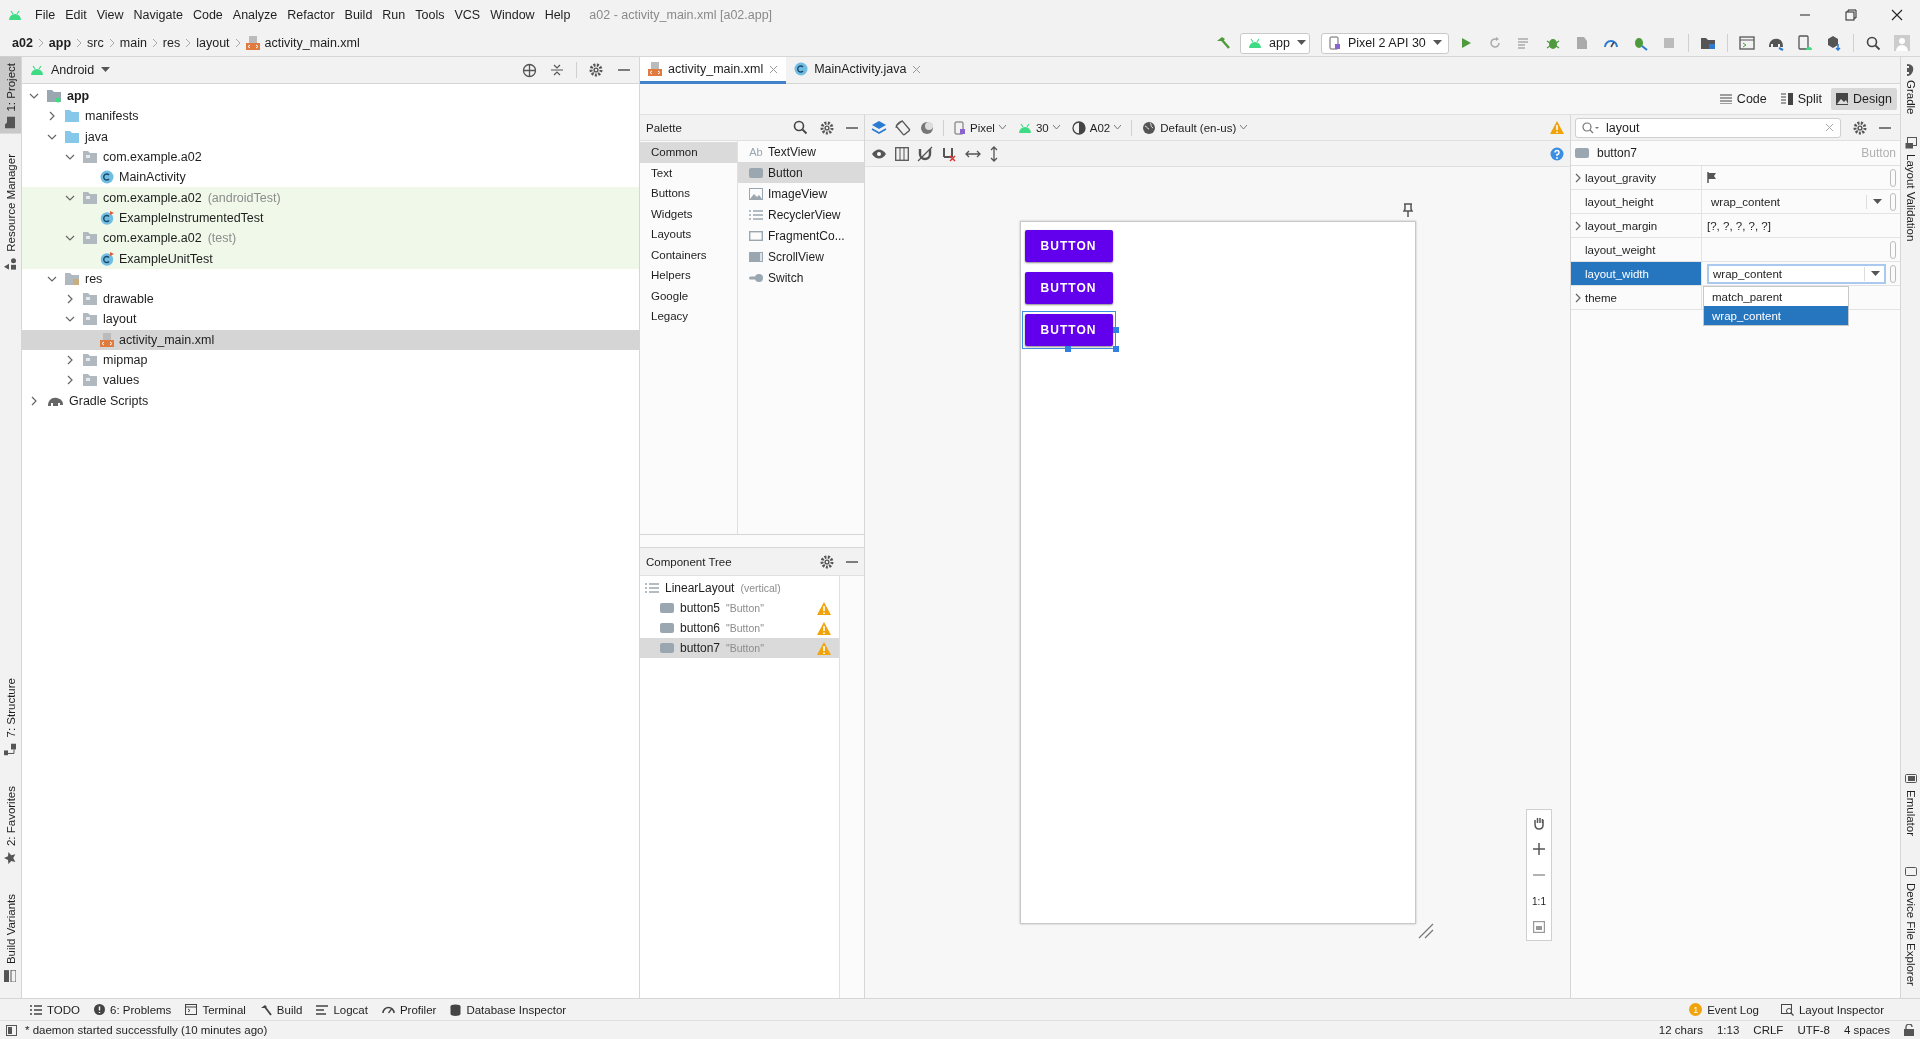  Describe the element at coordinates (11, 1030) in the screenshot. I see `tool-windows-toggle` at that location.